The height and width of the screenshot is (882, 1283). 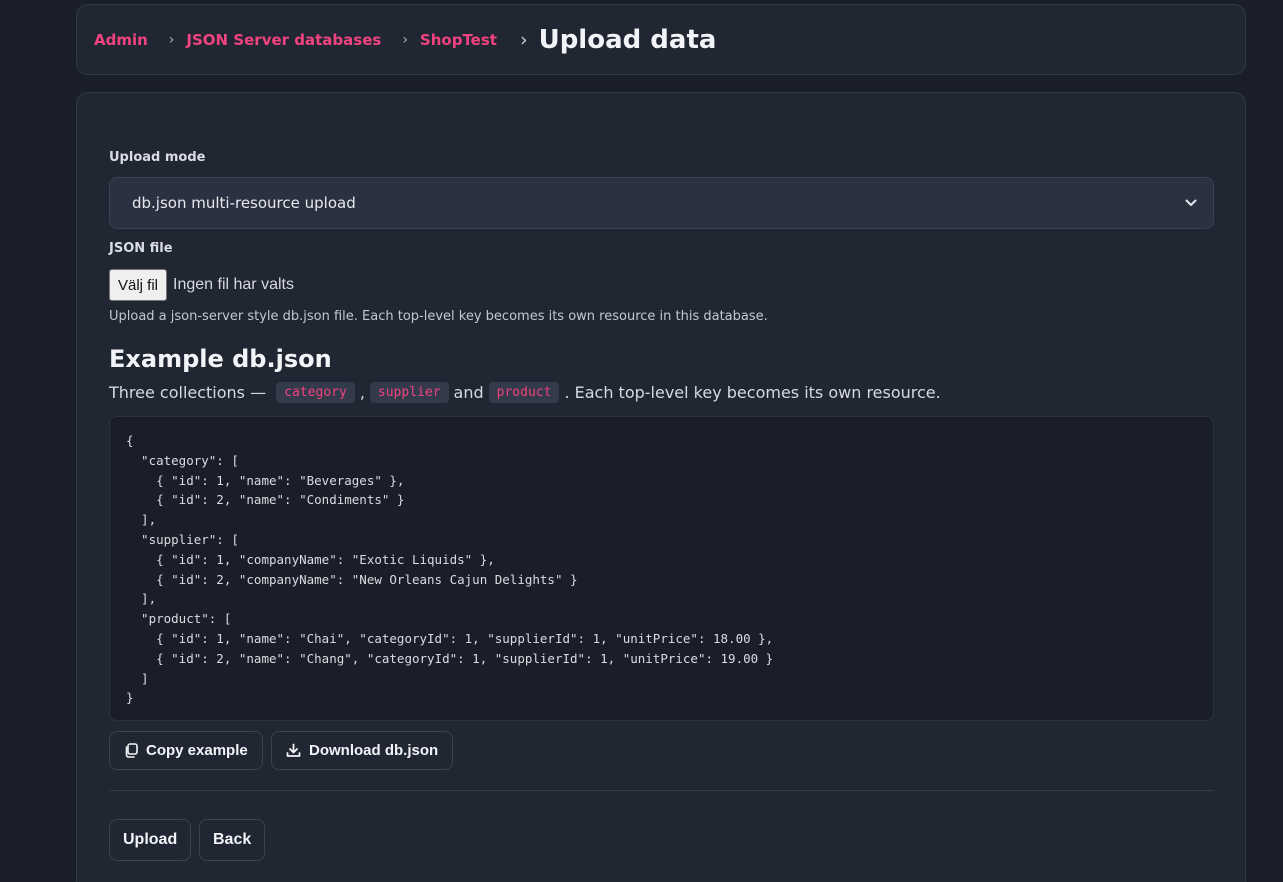 What do you see at coordinates (131, 750) in the screenshot?
I see `copy-icon` at bounding box center [131, 750].